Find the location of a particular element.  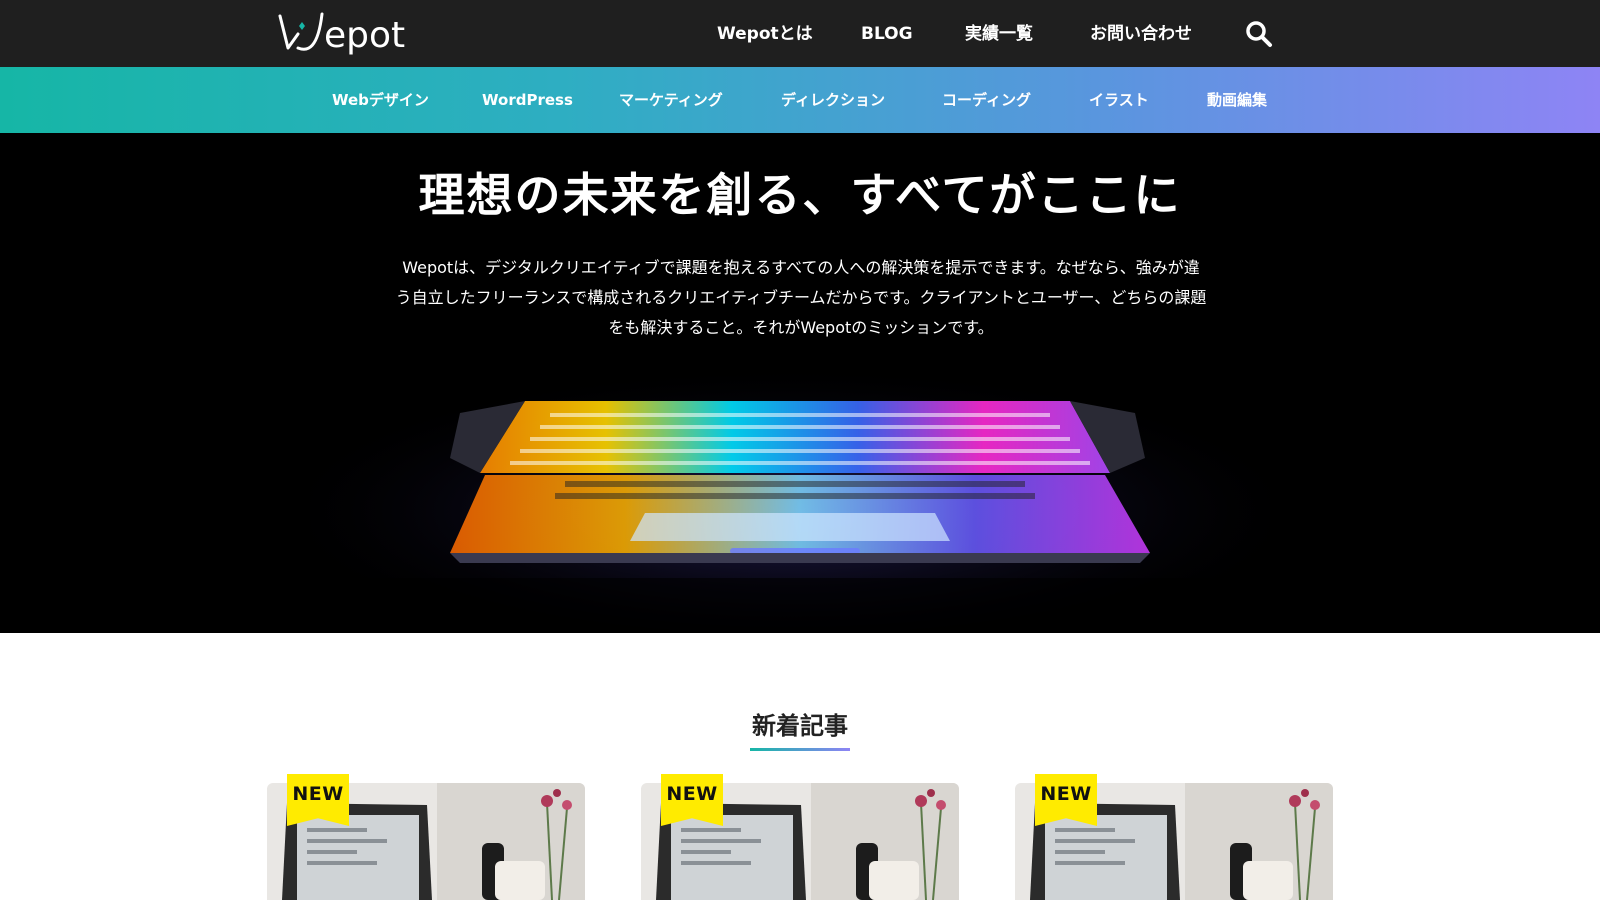

nav-contact: お問い合わせ is located at coordinates (1141, 34).